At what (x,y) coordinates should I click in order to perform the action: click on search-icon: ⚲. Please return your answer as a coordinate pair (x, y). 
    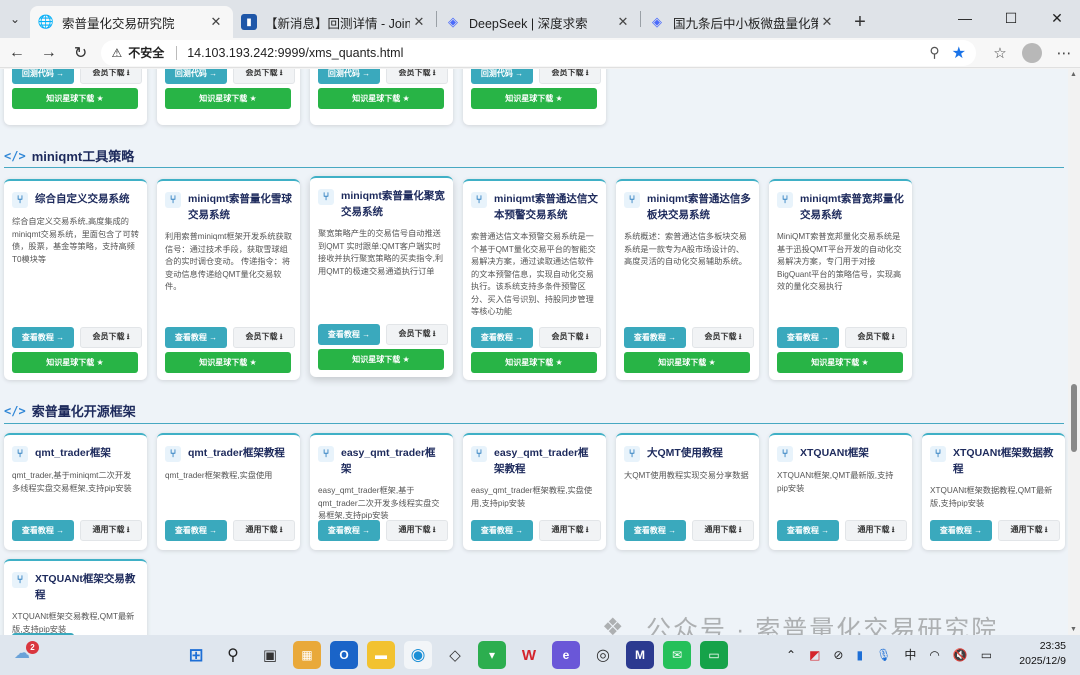
    Looking at the image, I should click on (233, 655).